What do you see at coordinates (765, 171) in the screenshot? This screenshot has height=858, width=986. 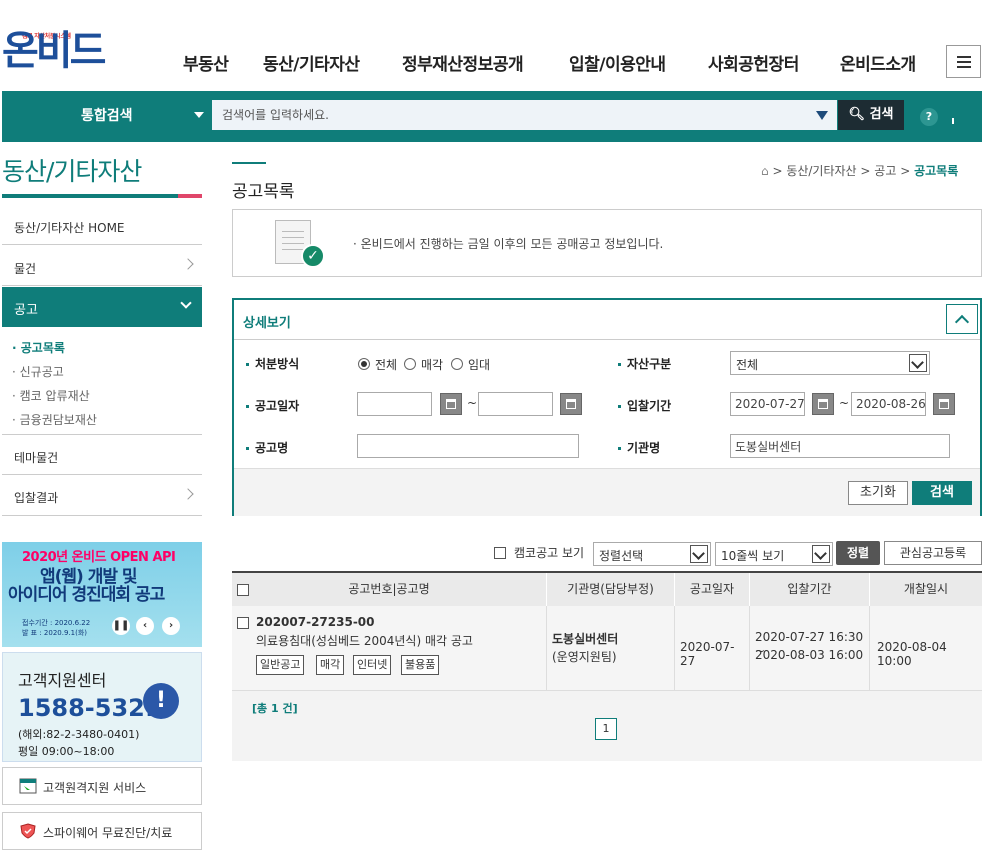 I see `home-icon: ⌂` at bounding box center [765, 171].